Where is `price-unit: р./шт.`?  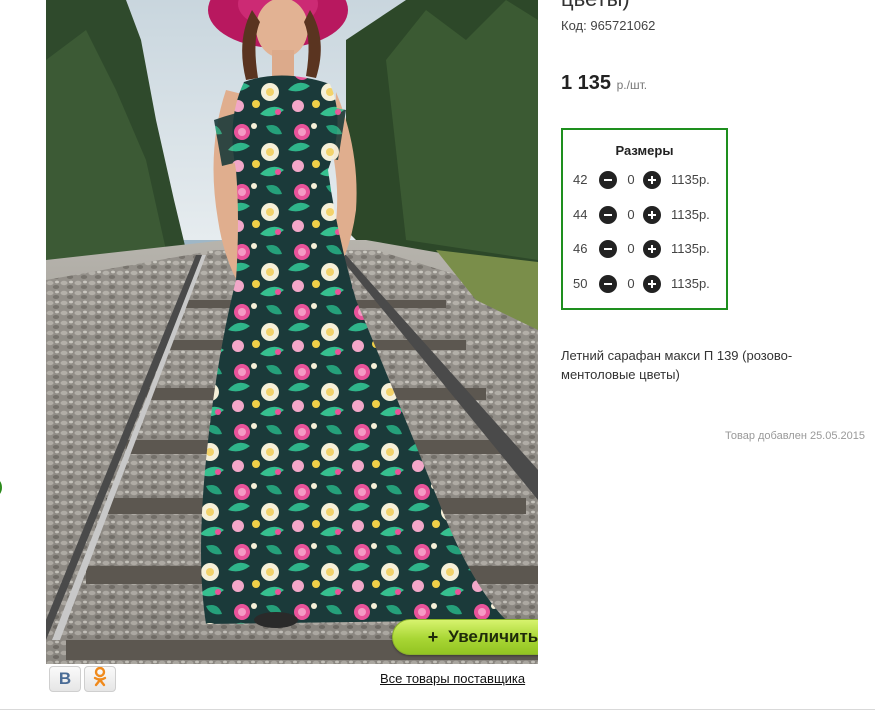
price-unit: р./шт. is located at coordinates (632, 85).